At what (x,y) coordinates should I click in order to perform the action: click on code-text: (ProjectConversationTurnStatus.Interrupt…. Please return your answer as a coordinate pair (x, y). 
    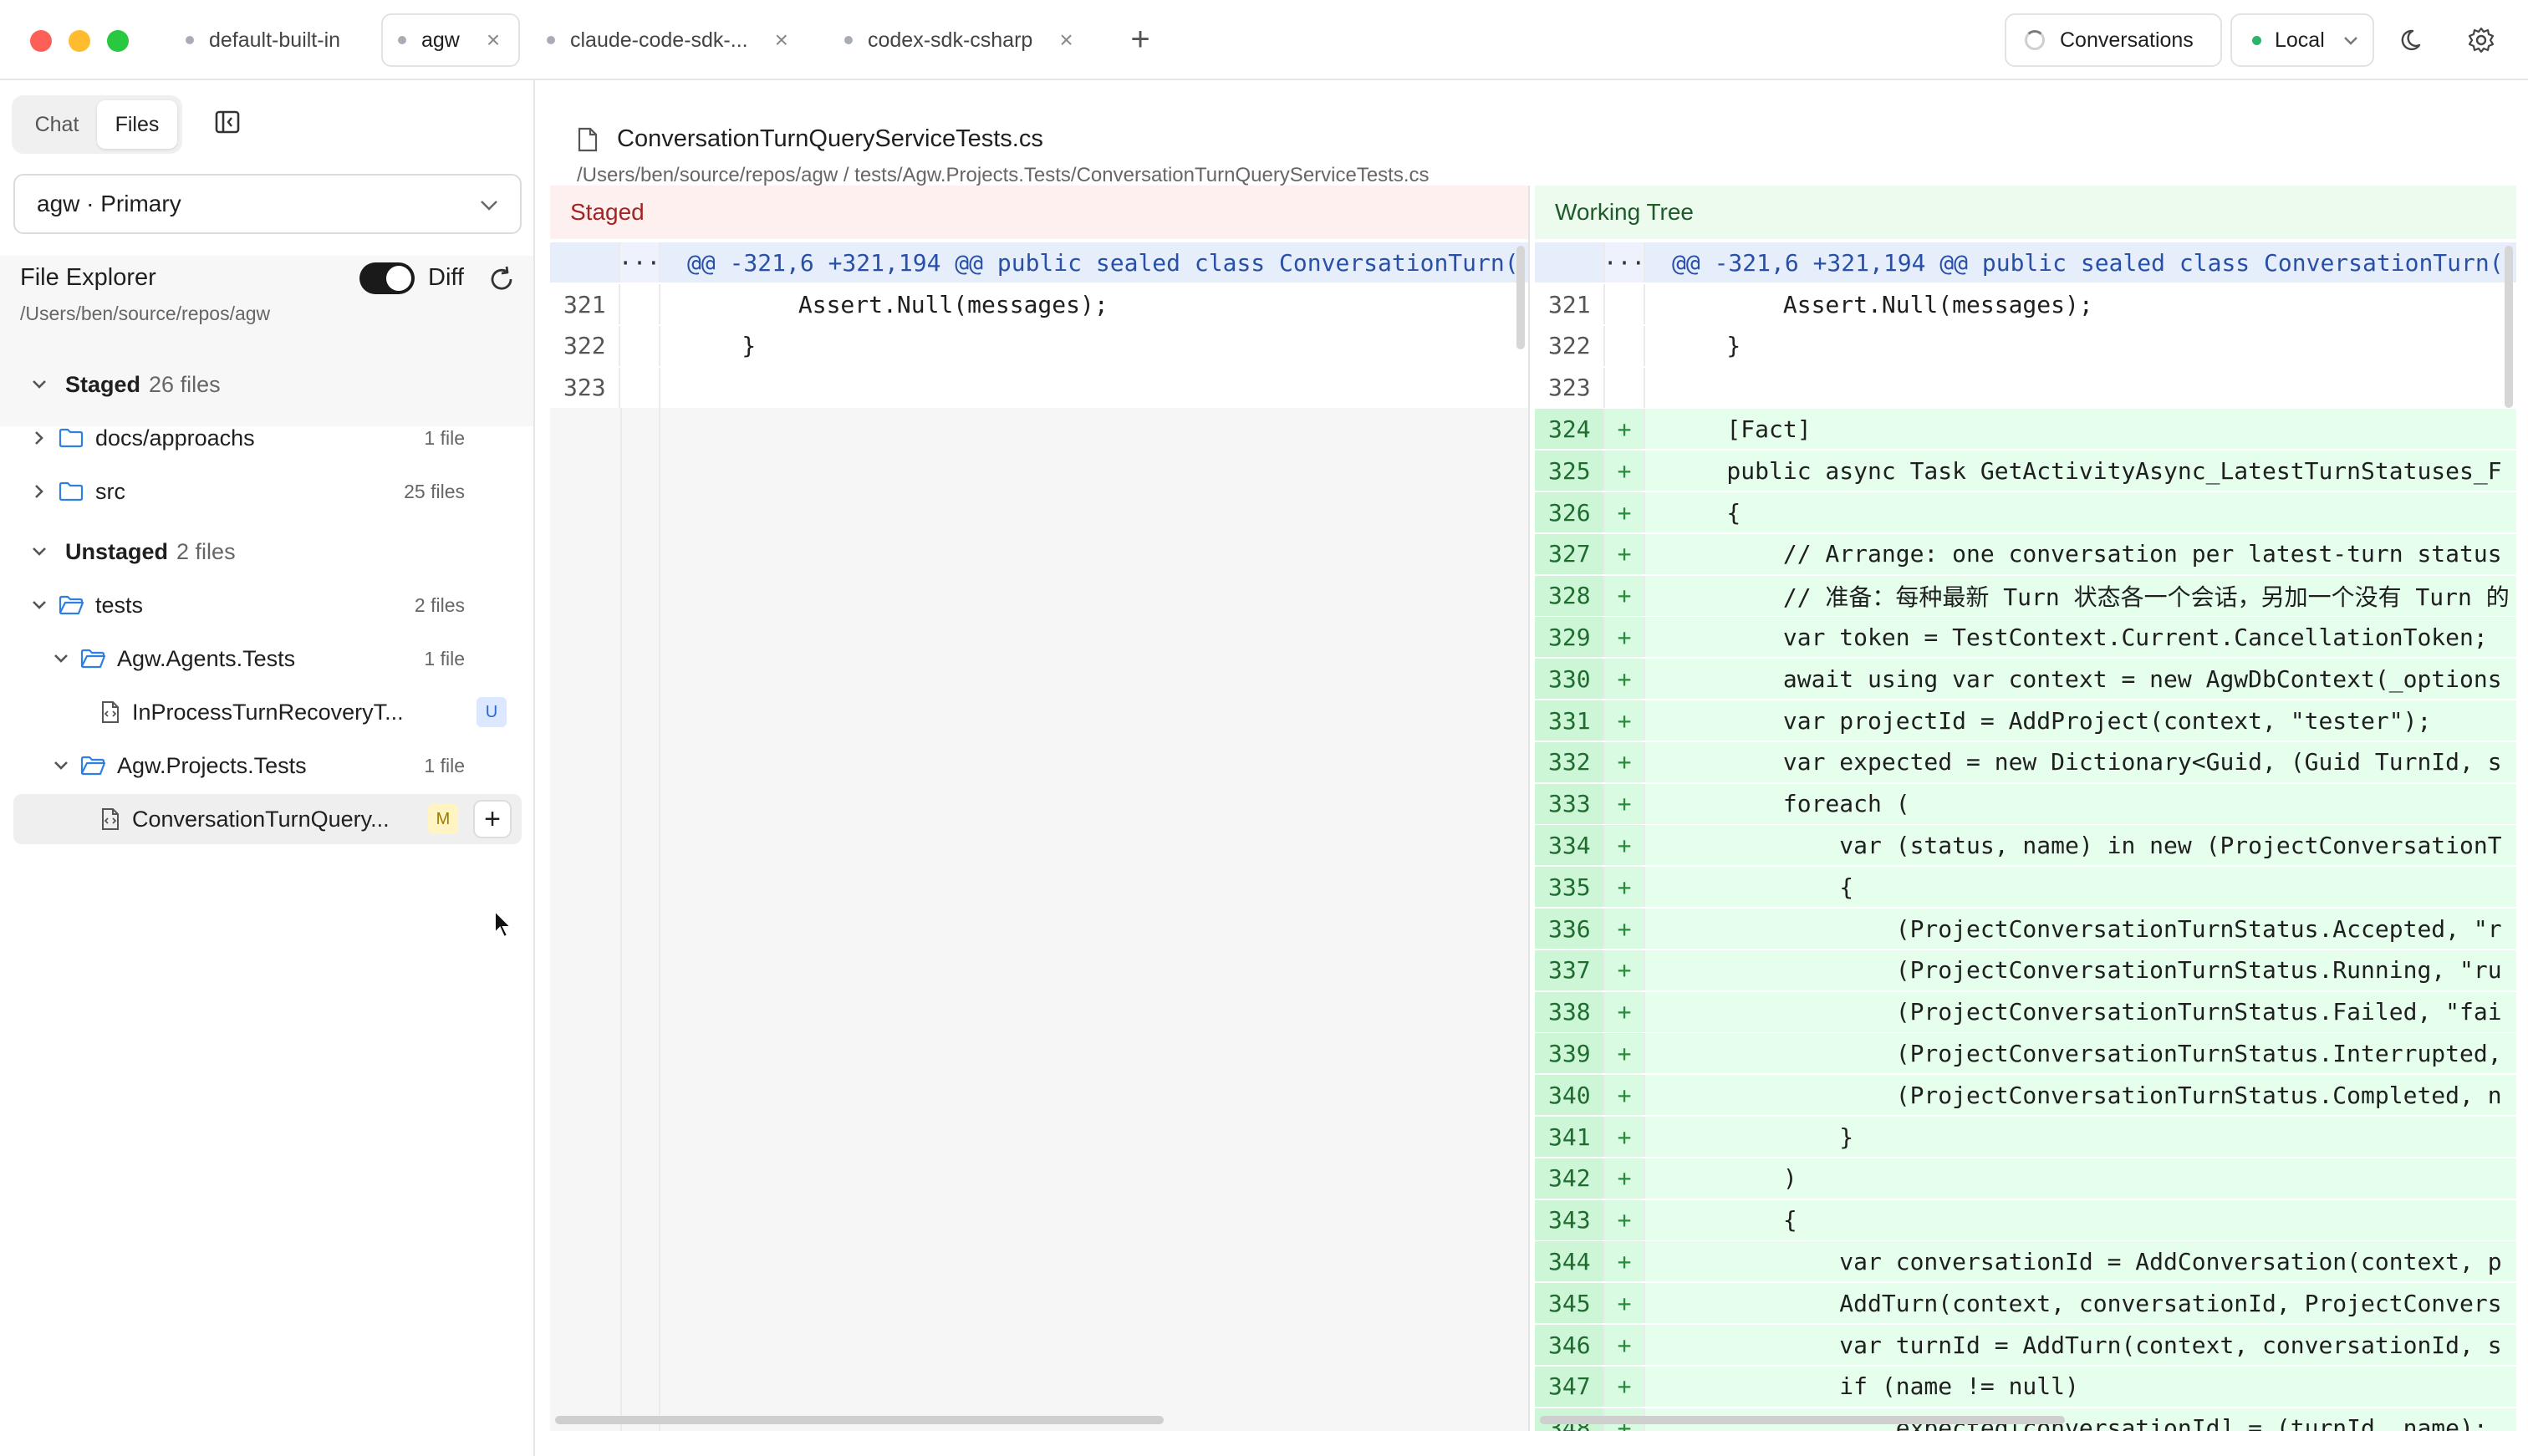
    Looking at the image, I should click on (2086, 1053).